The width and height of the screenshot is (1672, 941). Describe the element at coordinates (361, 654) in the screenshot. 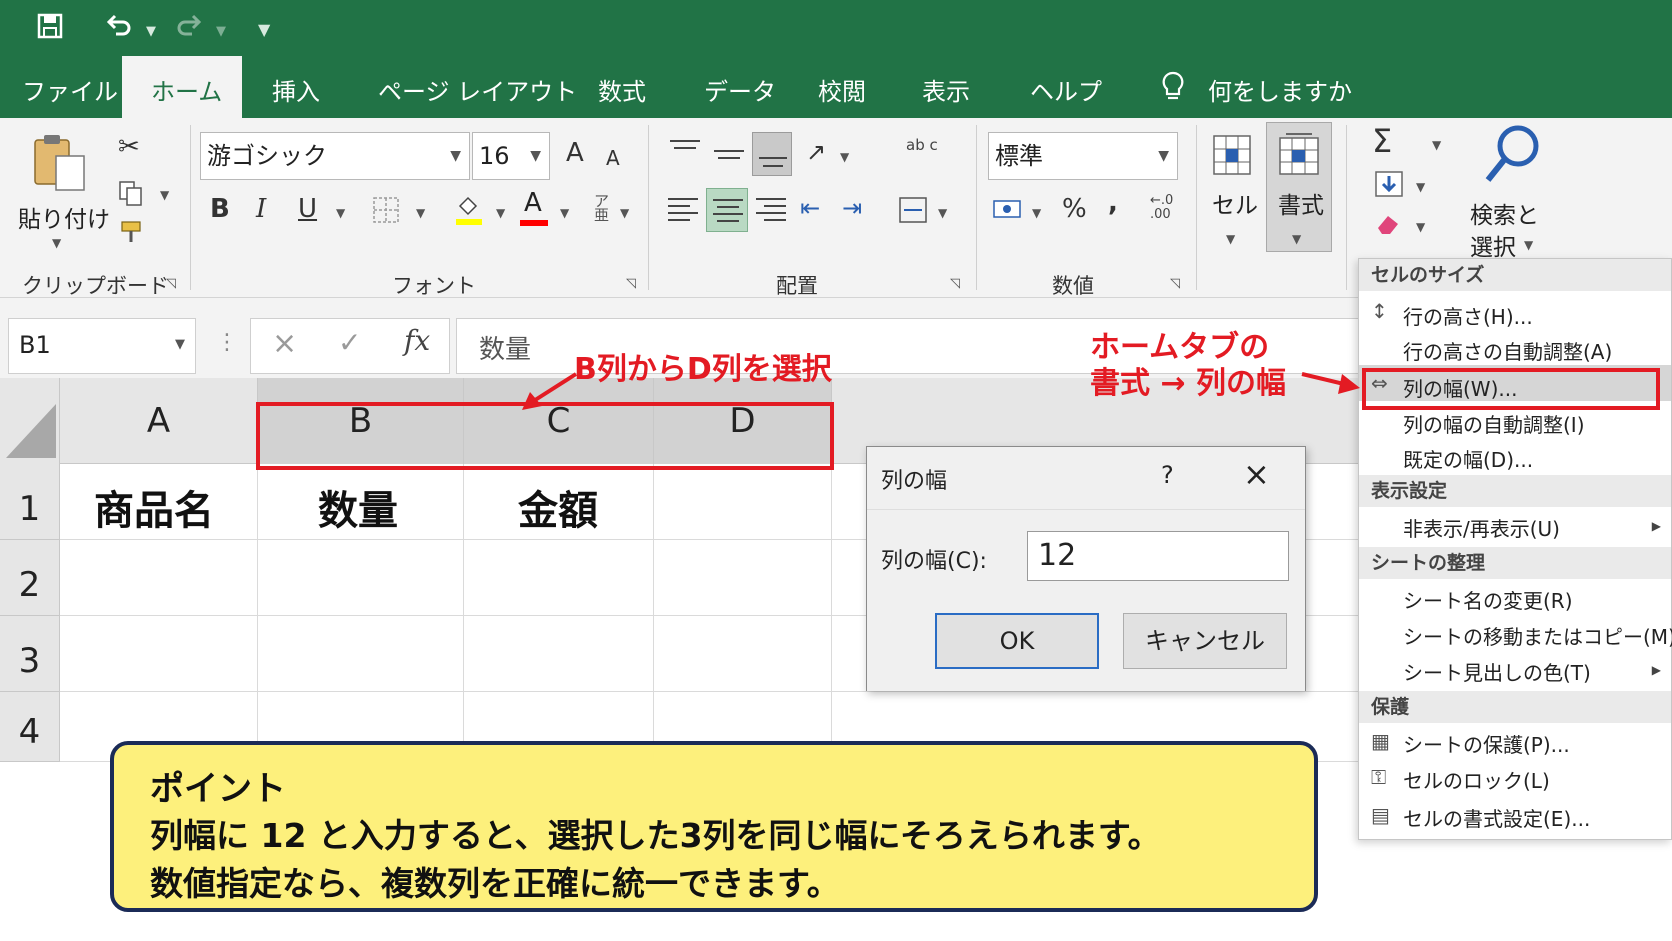

I see `cell-b3` at that location.